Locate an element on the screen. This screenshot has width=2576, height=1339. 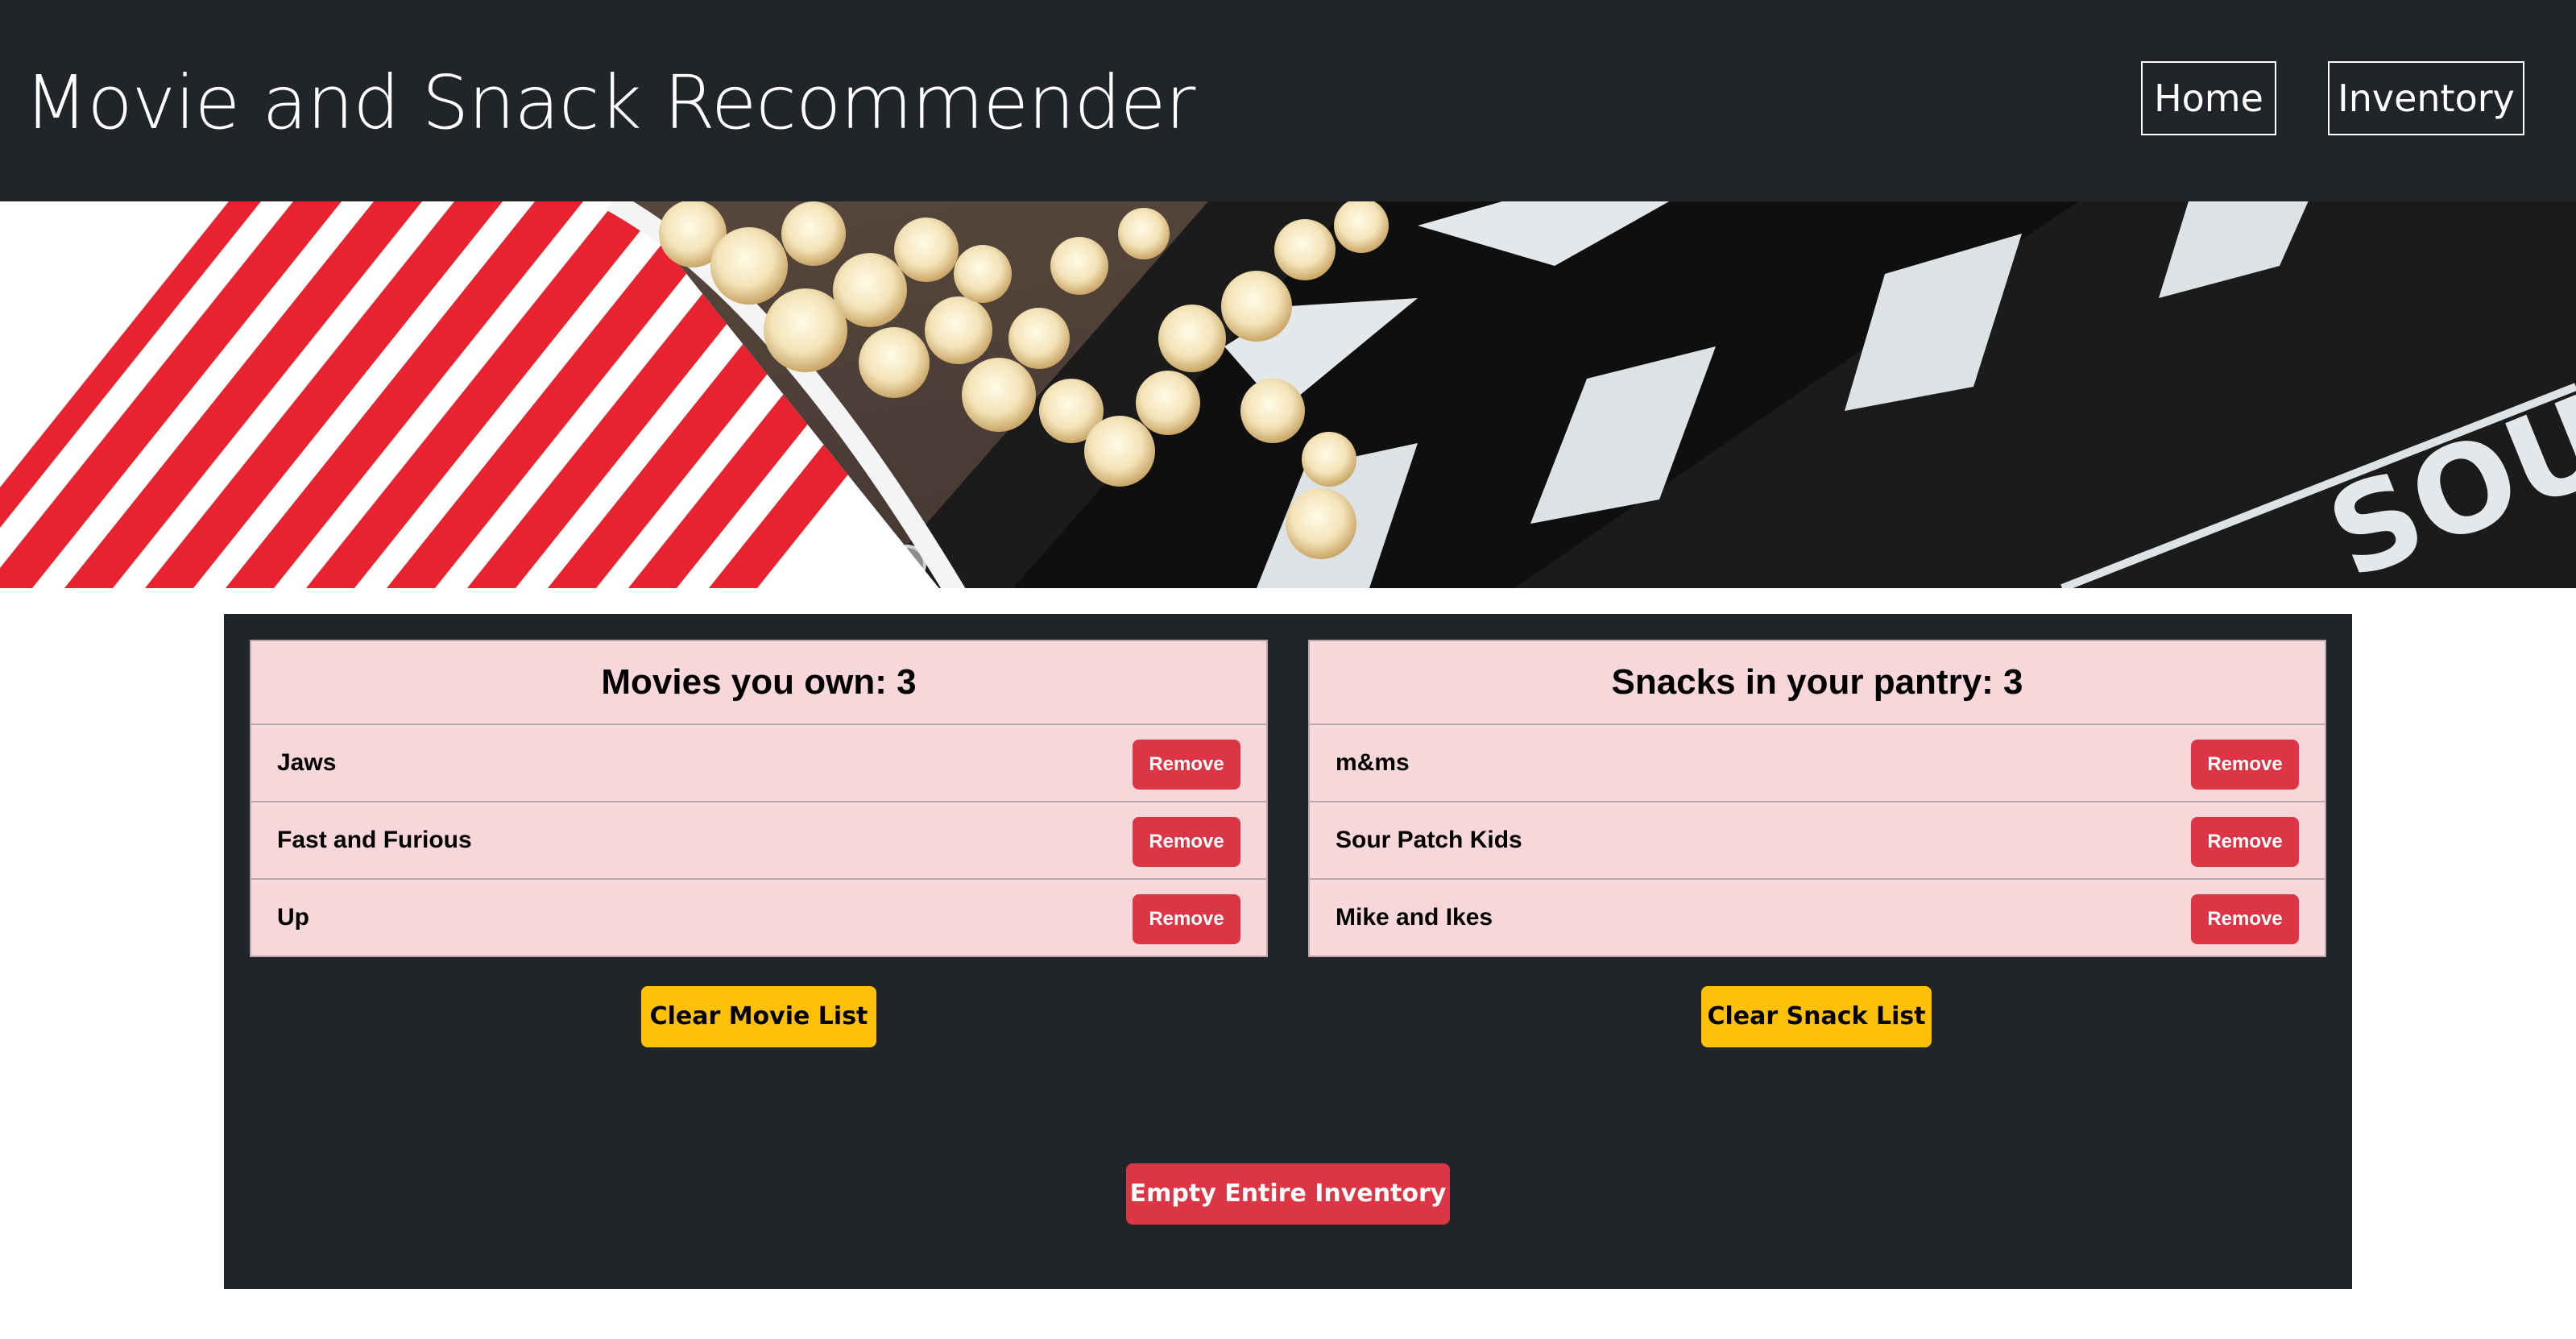
snack-row: Mike and Ikes Remove is located at coordinates (1817, 918).